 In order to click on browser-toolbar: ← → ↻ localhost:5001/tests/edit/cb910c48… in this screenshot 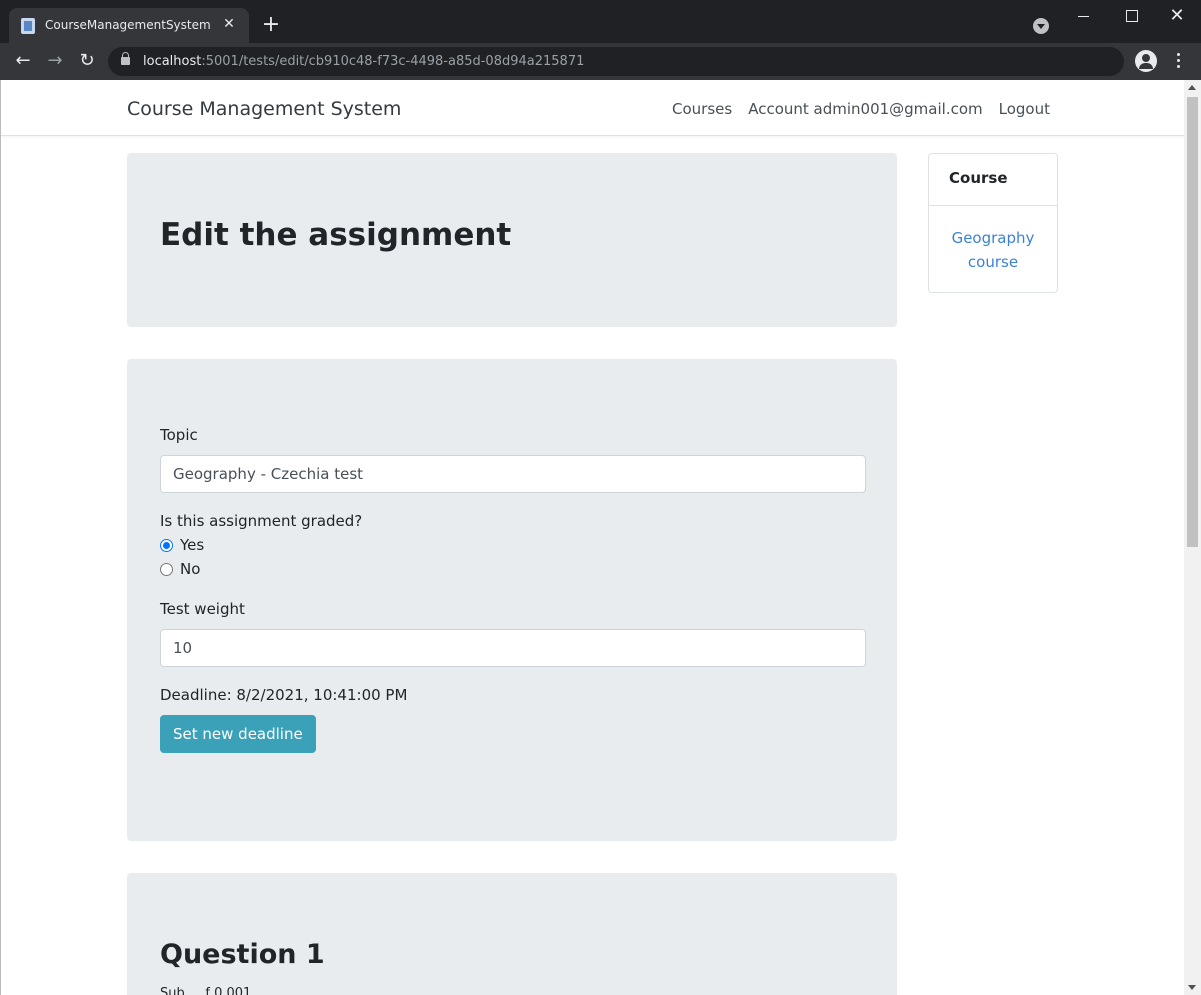, I will do `click(600, 61)`.